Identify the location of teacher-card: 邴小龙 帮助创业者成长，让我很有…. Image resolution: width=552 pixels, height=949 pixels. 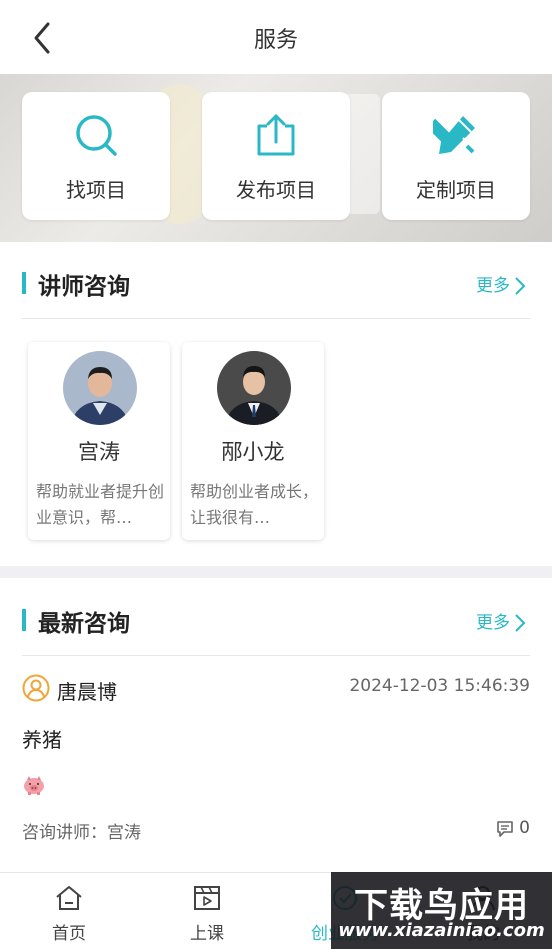
(253, 441).